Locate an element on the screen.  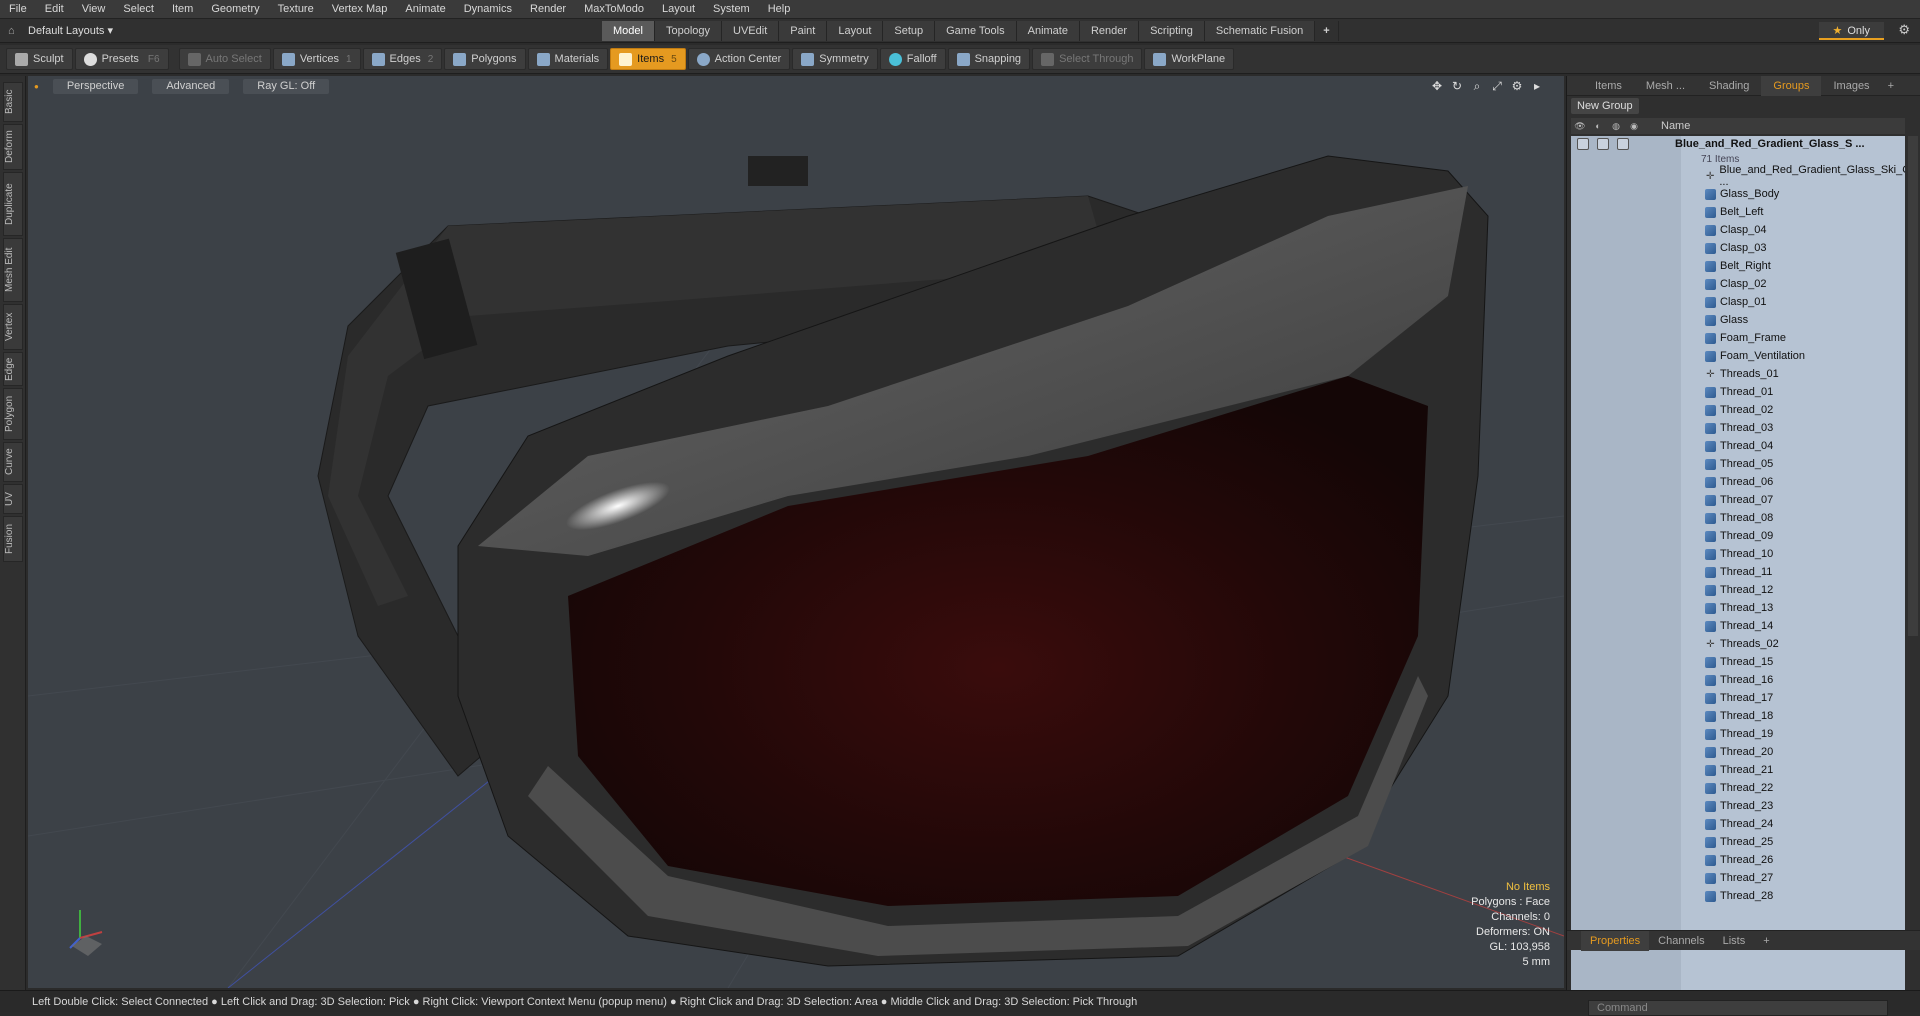
left-tab-uv: UV is located at coordinates (13, 499).